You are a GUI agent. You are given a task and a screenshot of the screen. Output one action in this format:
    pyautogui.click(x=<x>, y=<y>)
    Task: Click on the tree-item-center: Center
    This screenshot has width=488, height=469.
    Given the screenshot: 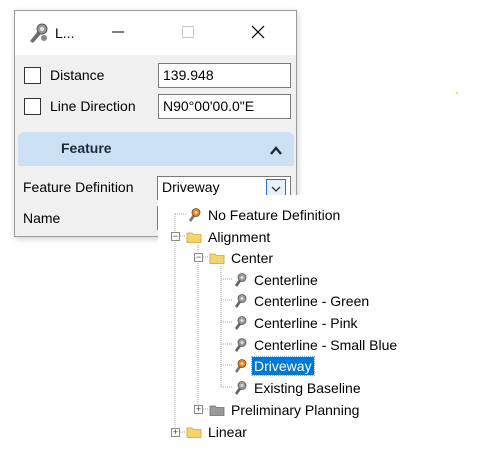 What is the action you would take?
    pyautogui.click(x=242, y=257)
    